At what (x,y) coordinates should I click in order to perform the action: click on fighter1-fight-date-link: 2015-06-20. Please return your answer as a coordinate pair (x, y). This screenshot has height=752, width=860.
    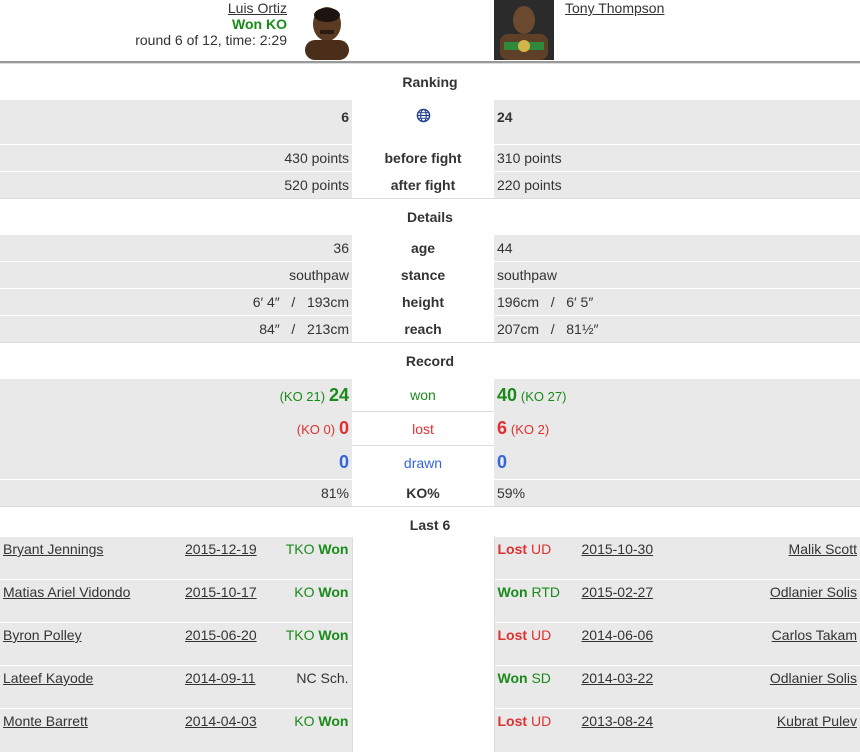
    Looking at the image, I should click on (221, 635).